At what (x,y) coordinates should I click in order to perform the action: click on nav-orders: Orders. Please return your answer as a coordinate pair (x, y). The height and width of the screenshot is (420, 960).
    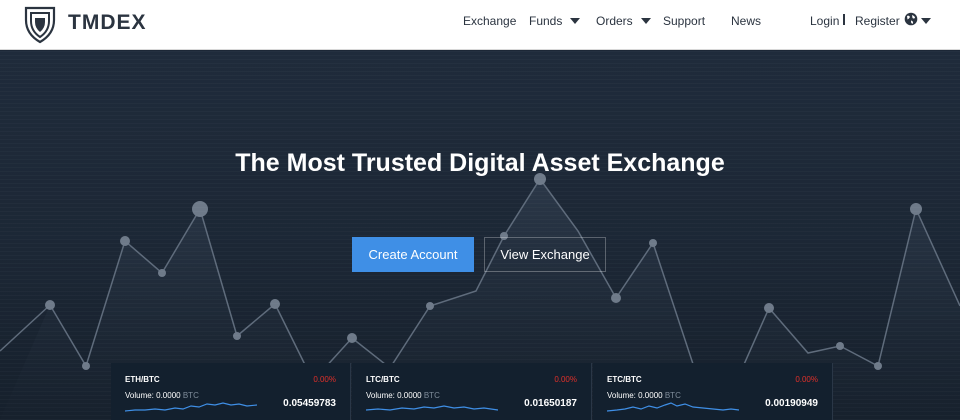
    Looking at the image, I should click on (623, 21).